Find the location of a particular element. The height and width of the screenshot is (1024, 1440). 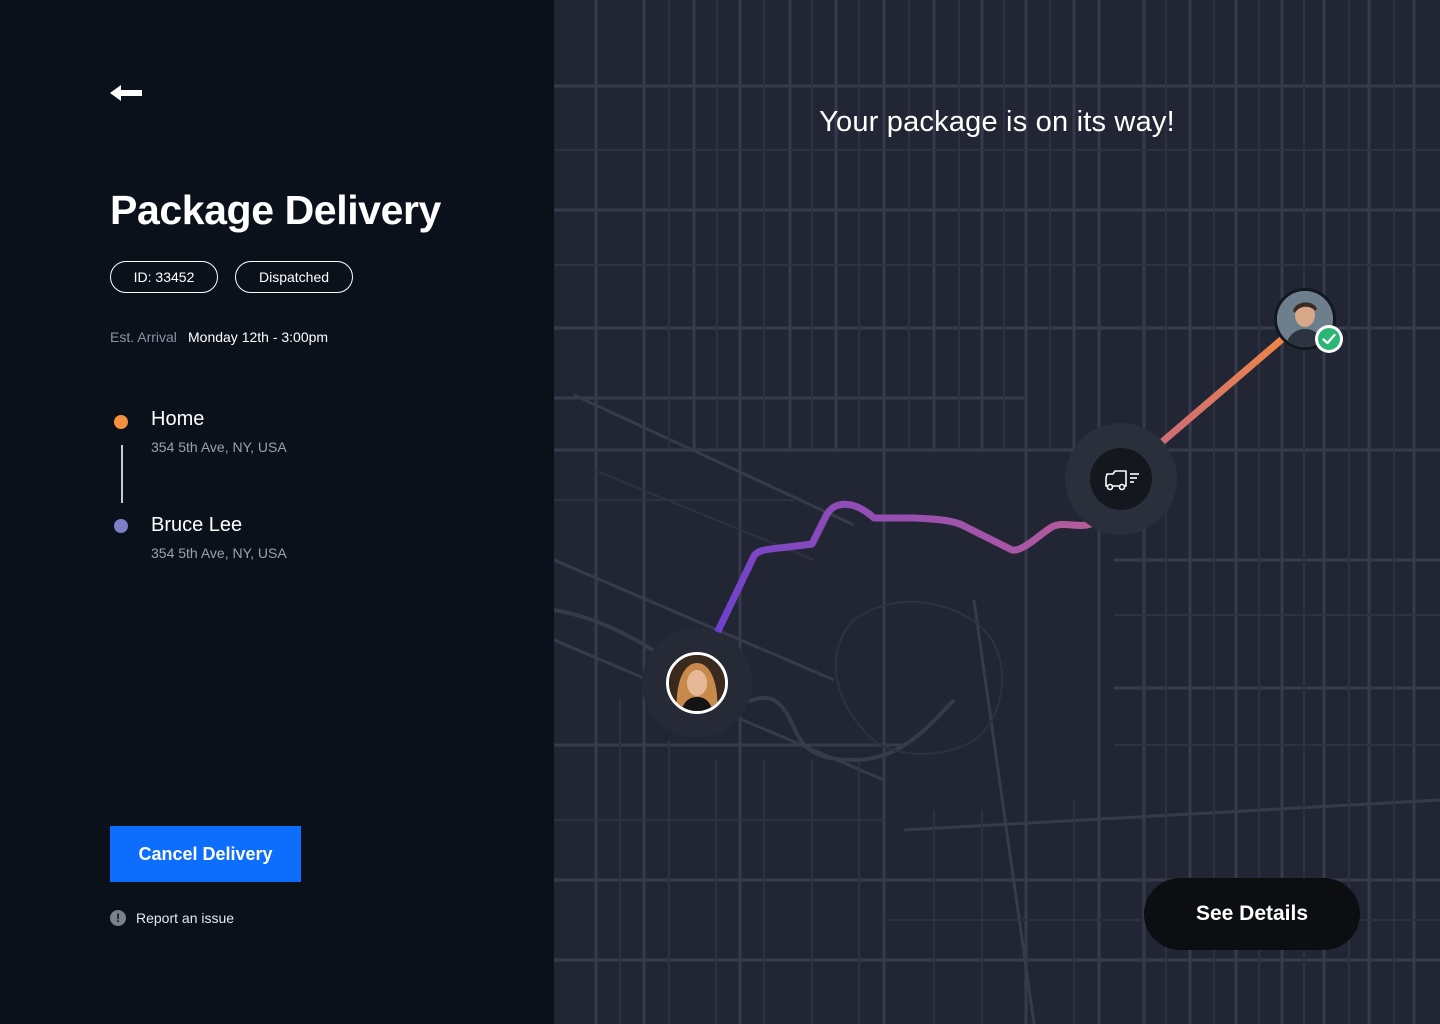

arrow-left-icon is located at coordinates (126, 93).